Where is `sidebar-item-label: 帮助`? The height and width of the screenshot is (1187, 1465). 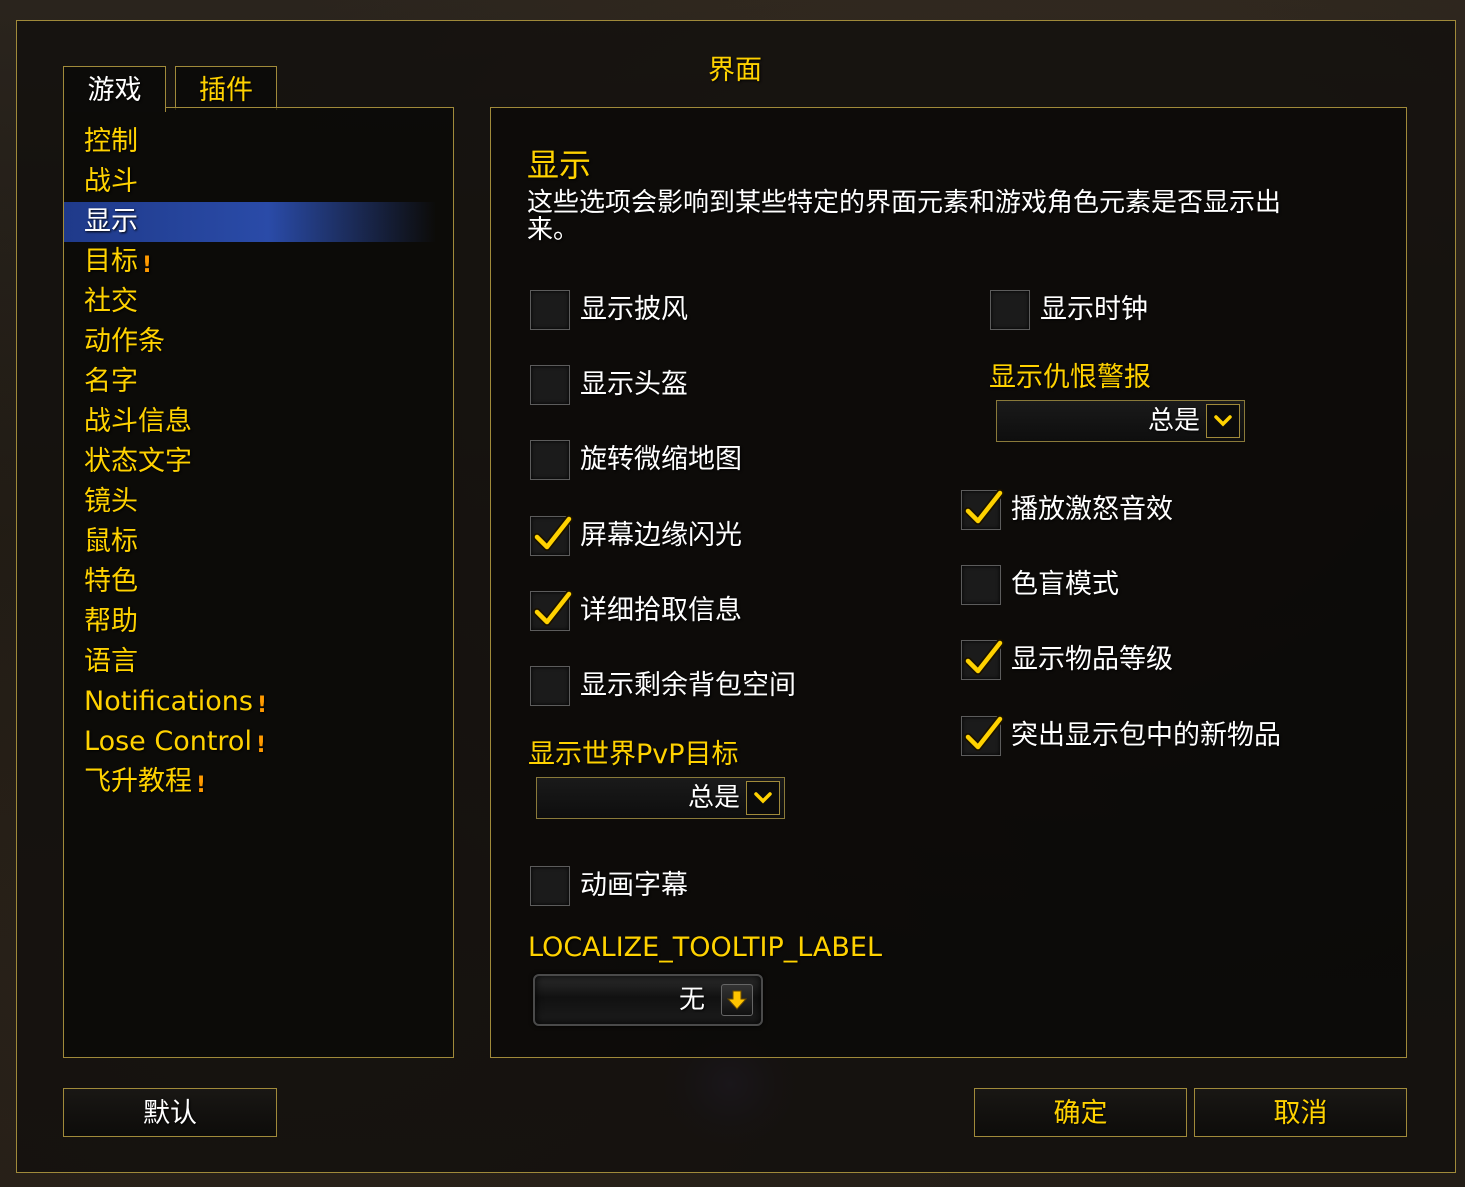
sidebar-item-label: 帮助 is located at coordinates (111, 621).